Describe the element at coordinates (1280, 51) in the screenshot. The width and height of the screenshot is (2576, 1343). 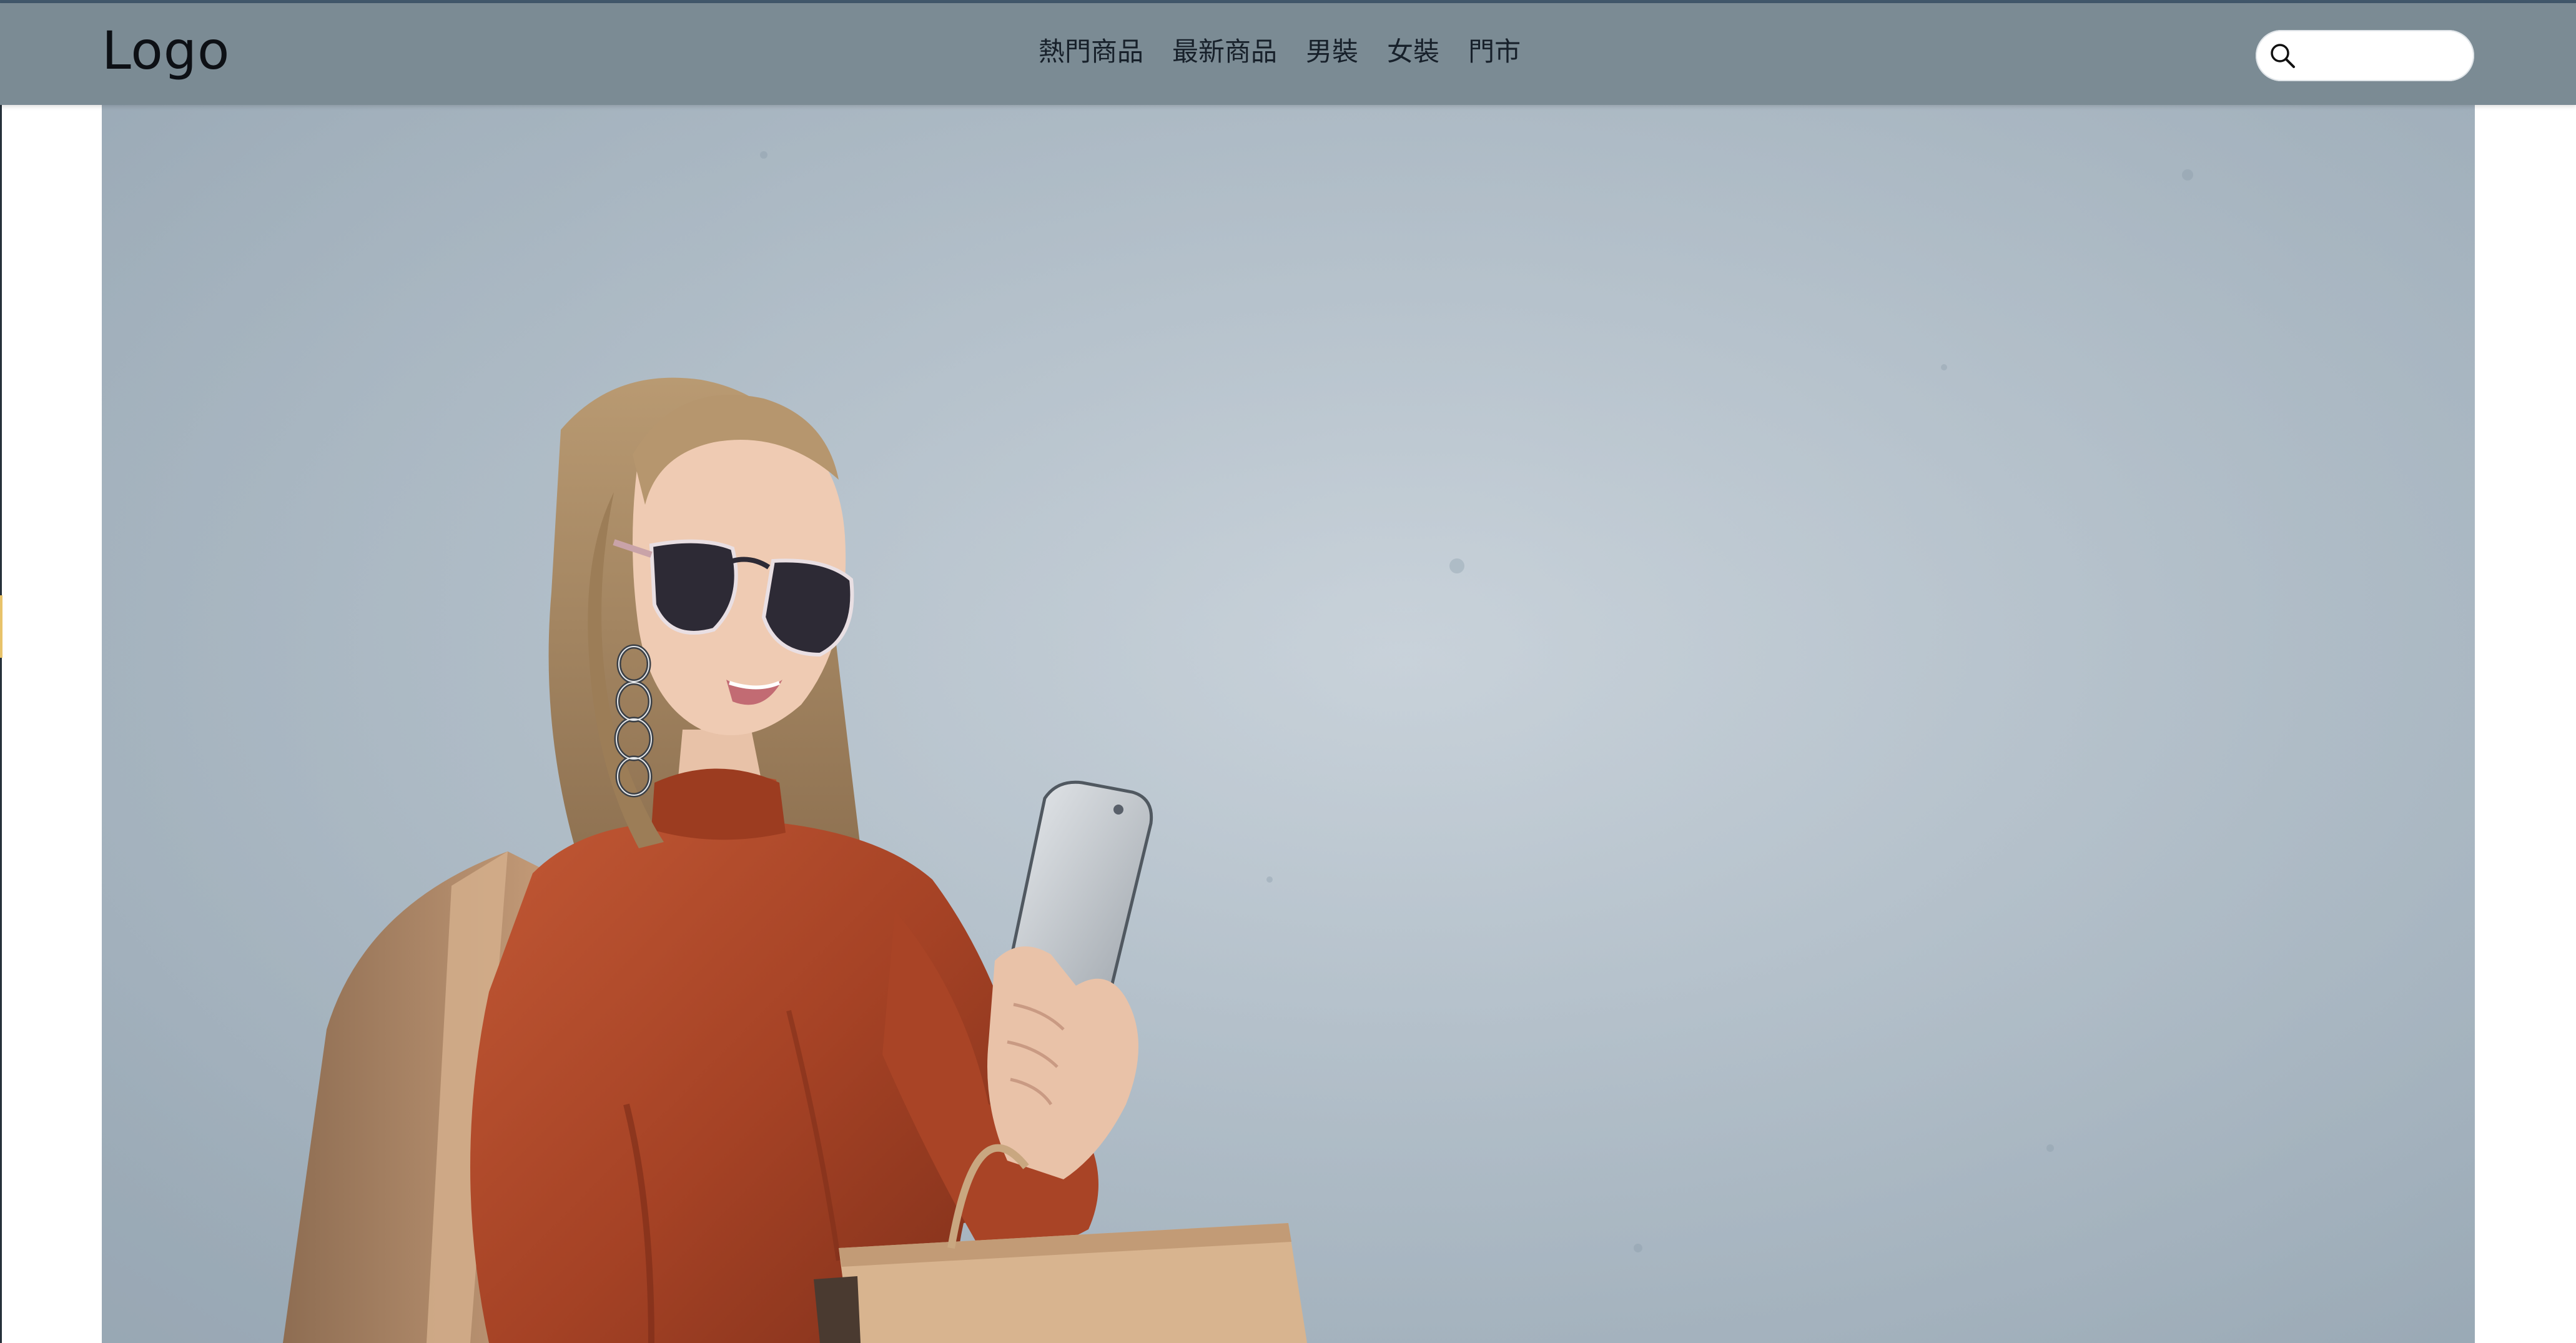
I see `main-nav: 熱門商品 最新商品 男裝 女裝 門市` at that location.